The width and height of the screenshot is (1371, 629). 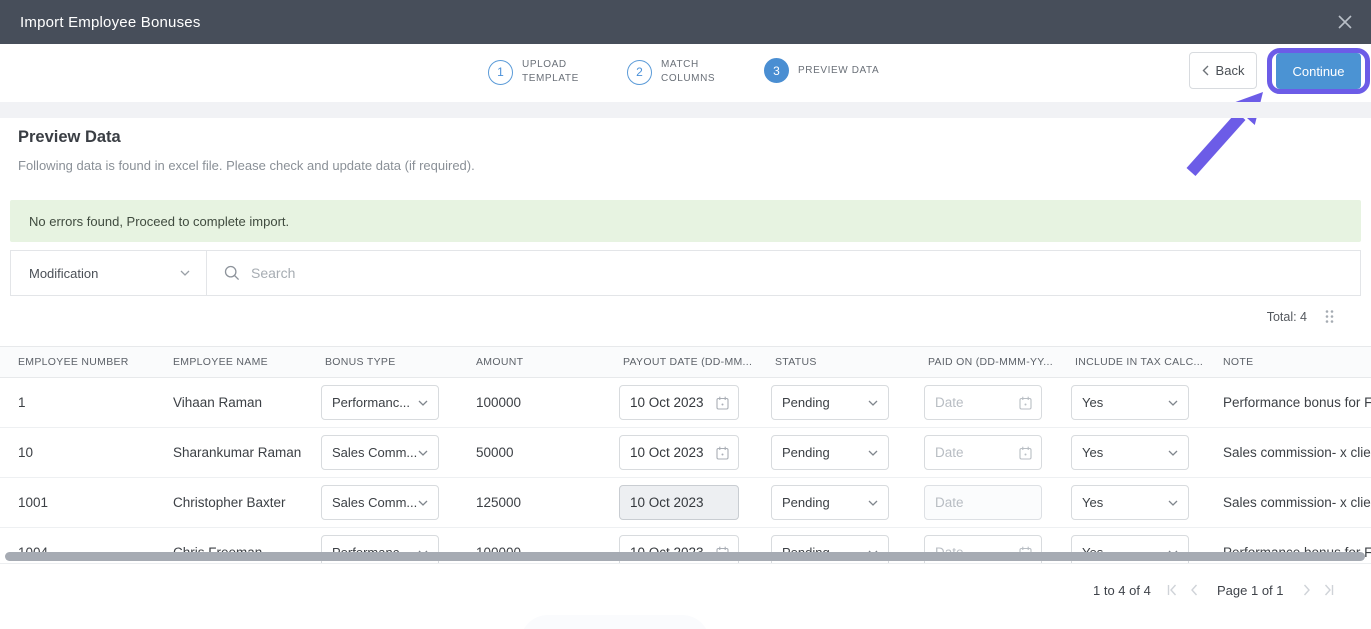 What do you see at coordinates (688, 78) in the screenshot?
I see `step-2-label-line2: COLUMNS` at bounding box center [688, 78].